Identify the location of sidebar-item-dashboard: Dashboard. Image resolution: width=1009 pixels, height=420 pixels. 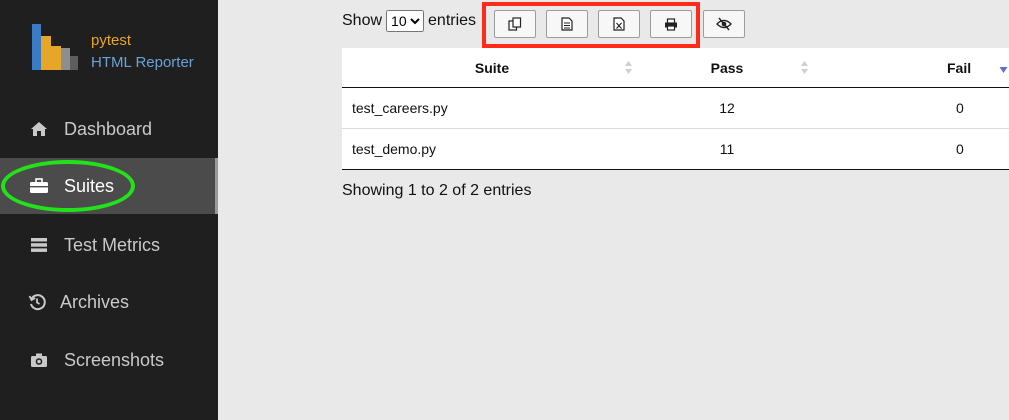
(109, 129).